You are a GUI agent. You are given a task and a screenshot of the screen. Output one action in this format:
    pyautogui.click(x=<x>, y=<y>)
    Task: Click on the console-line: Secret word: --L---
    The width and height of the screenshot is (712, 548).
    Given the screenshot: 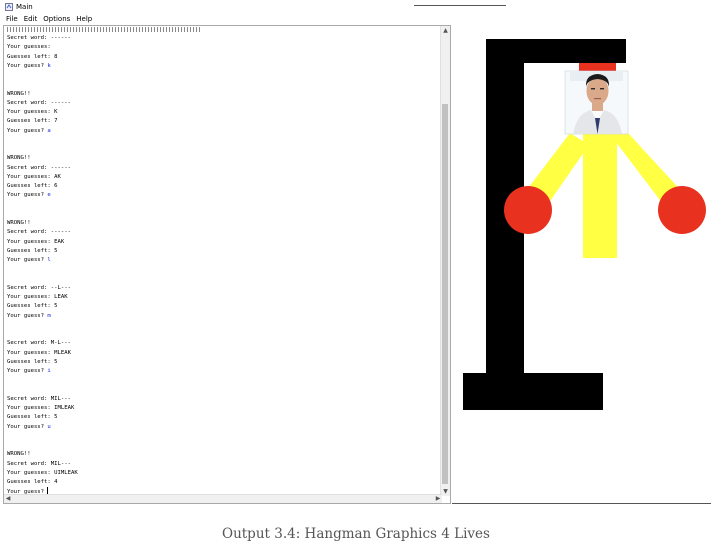 What is the action you would take?
    pyautogui.click(x=222, y=288)
    